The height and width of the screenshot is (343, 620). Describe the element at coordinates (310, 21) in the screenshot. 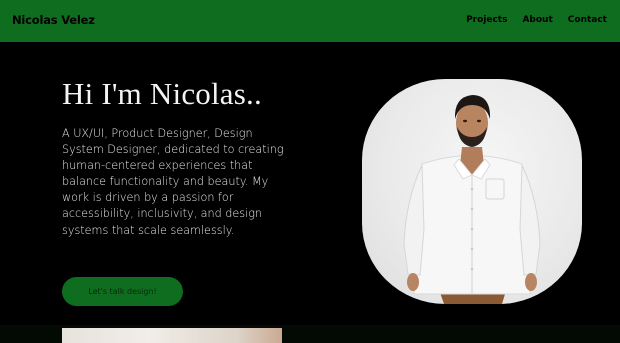

I see `top-navbar: Nicolas Velez Projects About Contact` at that location.